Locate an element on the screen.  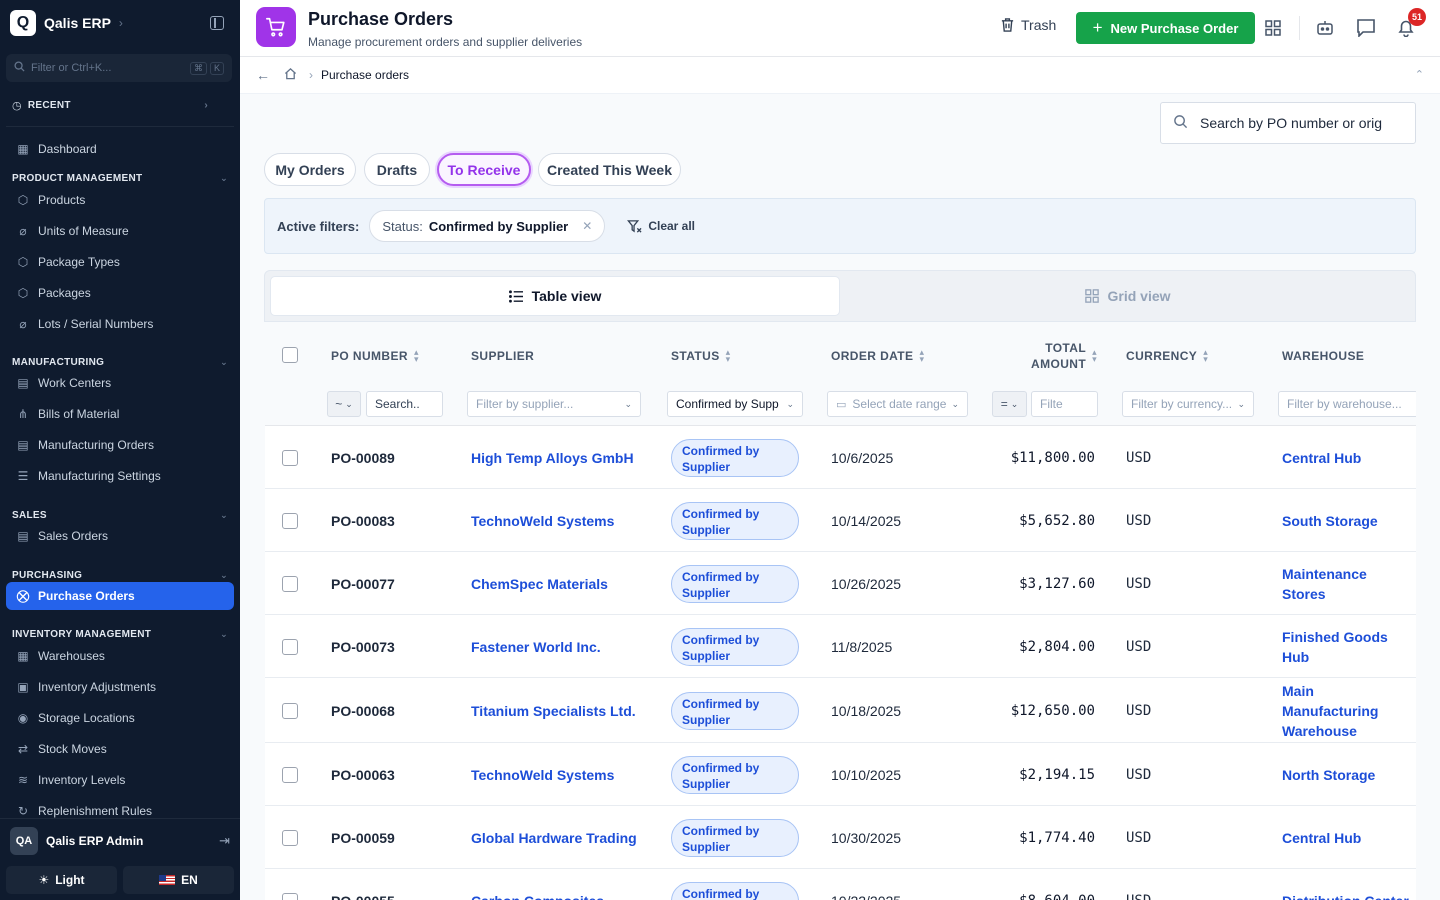
sidebar-item-warehouses: ▦ Warehouses is located at coordinates (120, 656).